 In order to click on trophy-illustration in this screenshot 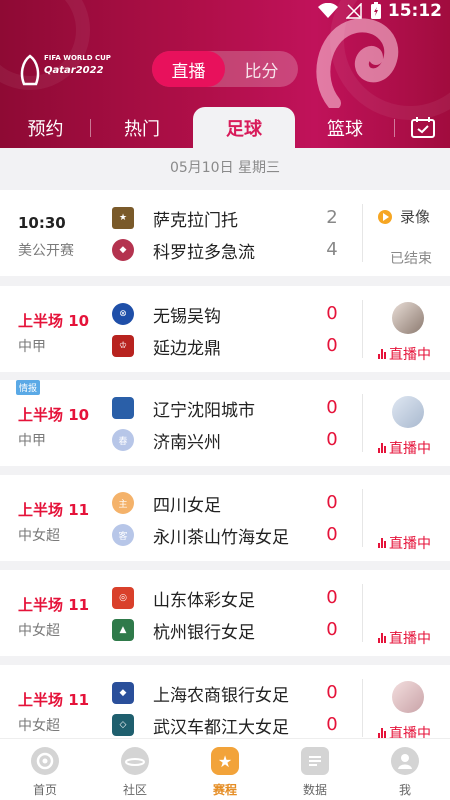, I will do `click(357, 63)`.